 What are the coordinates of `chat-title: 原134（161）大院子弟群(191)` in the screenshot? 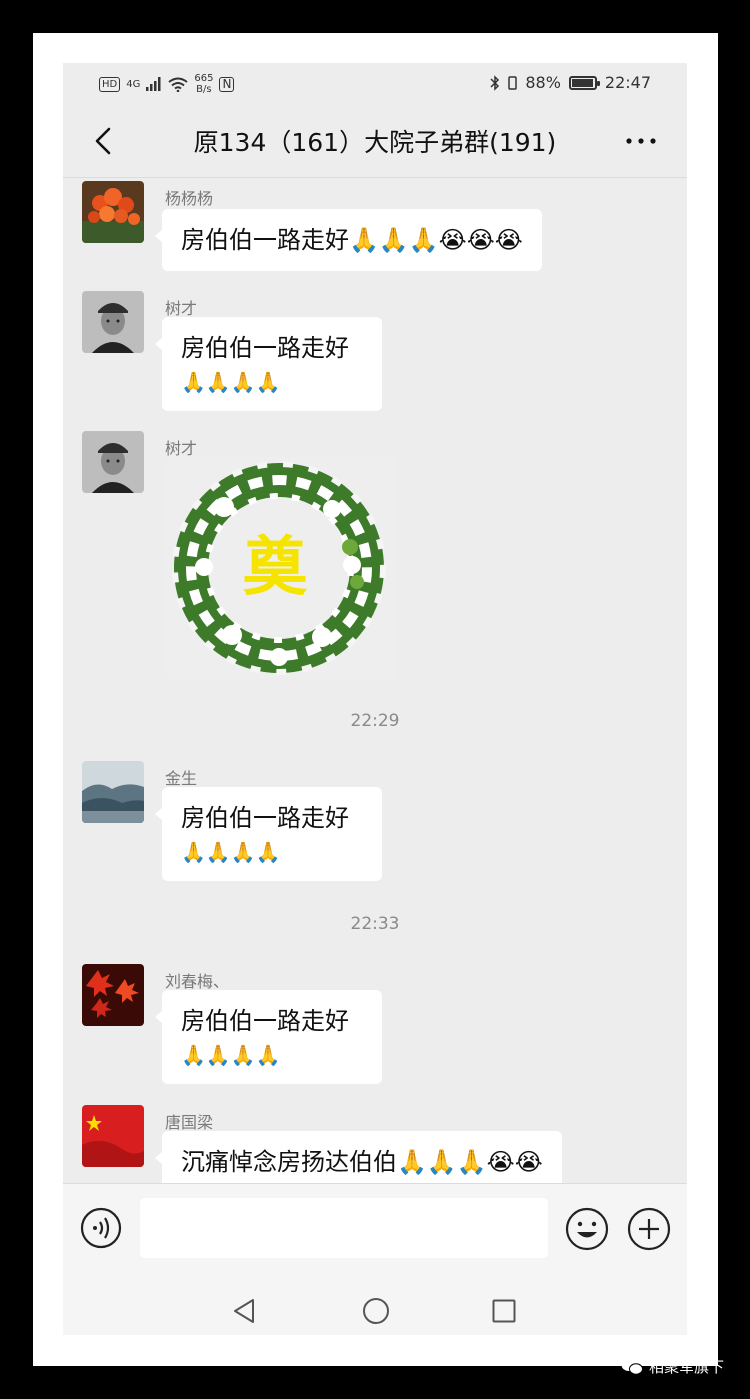 It's located at (375, 142).